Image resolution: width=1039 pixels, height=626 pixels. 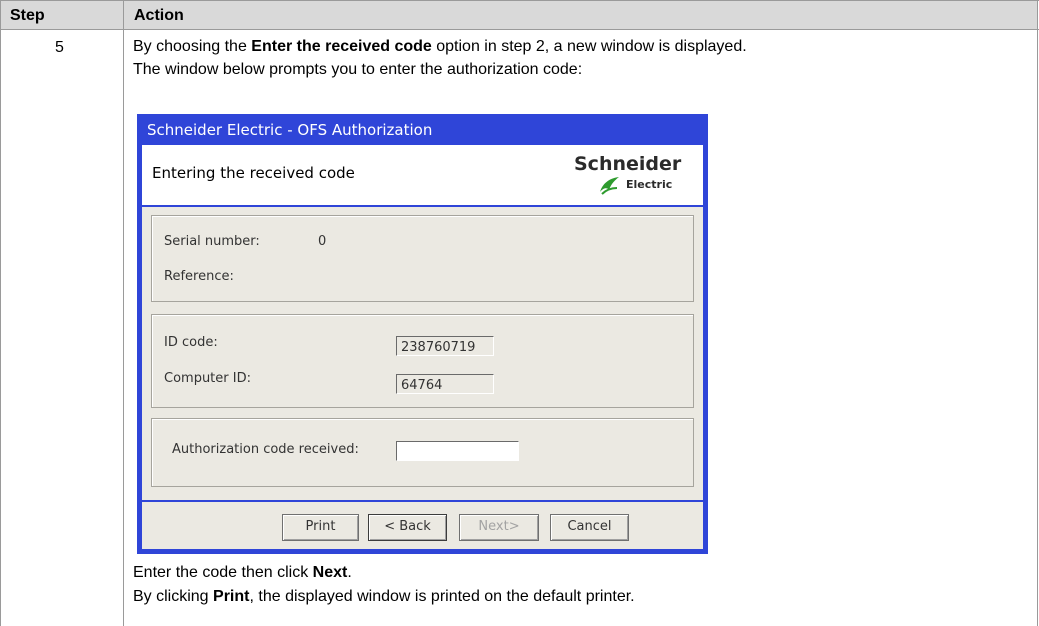 I want to click on bold-option-name: Enter the received code, so click(x=341, y=46).